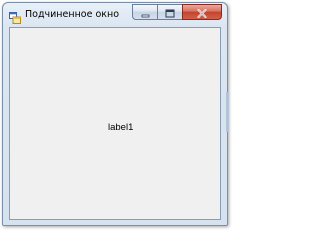 The width and height of the screenshot is (320, 240). What do you see at coordinates (72, 14) in the screenshot?
I see `window-title: Подчиненное окно` at bounding box center [72, 14].